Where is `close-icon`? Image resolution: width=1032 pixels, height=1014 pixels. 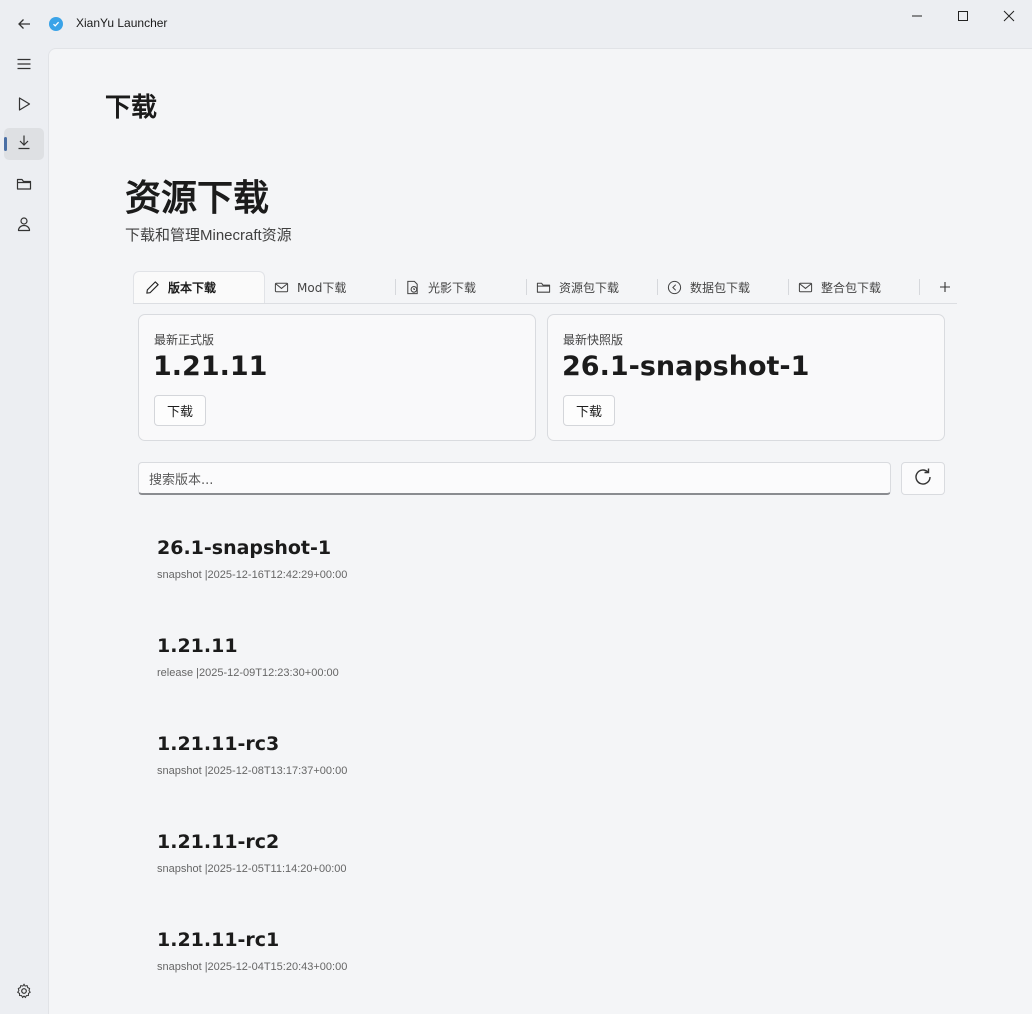
close-icon is located at coordinates (1009, 16).